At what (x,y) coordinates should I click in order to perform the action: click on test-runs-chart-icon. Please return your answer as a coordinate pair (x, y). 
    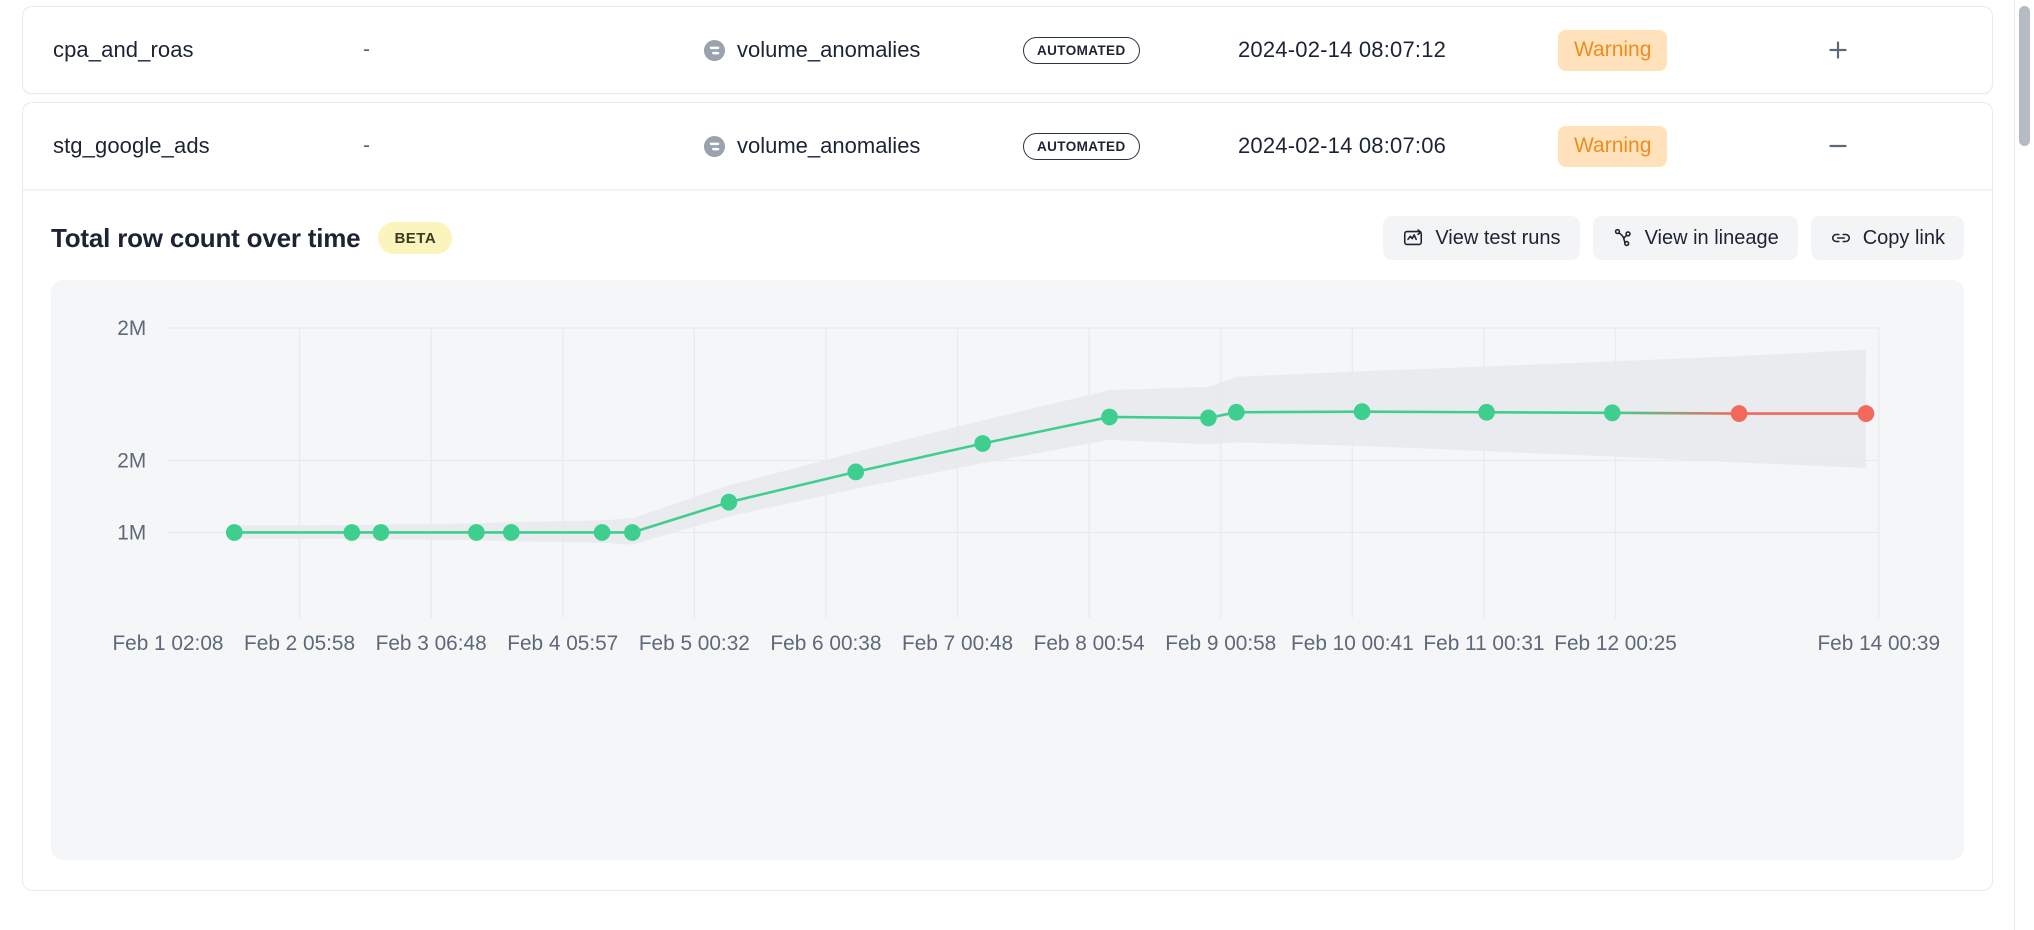
    Looking at the image, I should click on (1413, 238).